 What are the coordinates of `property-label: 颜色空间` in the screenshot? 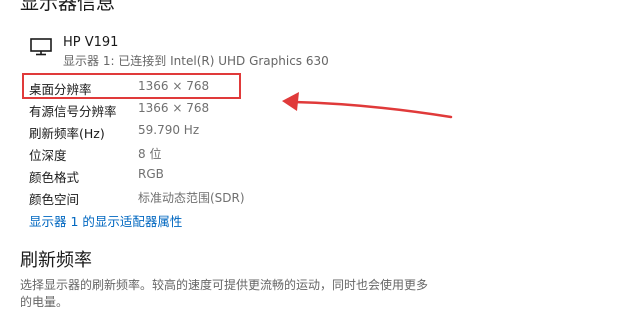 It's located at (54, 199).